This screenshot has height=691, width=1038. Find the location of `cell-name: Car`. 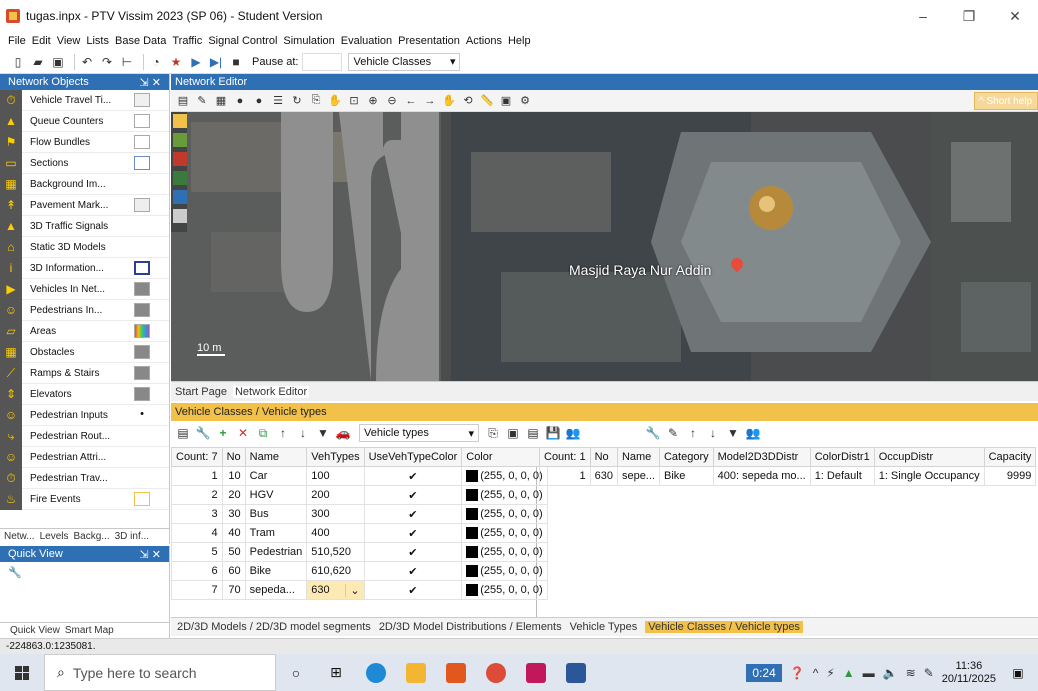

cell-name: Car is located at coordinates (276, 476).